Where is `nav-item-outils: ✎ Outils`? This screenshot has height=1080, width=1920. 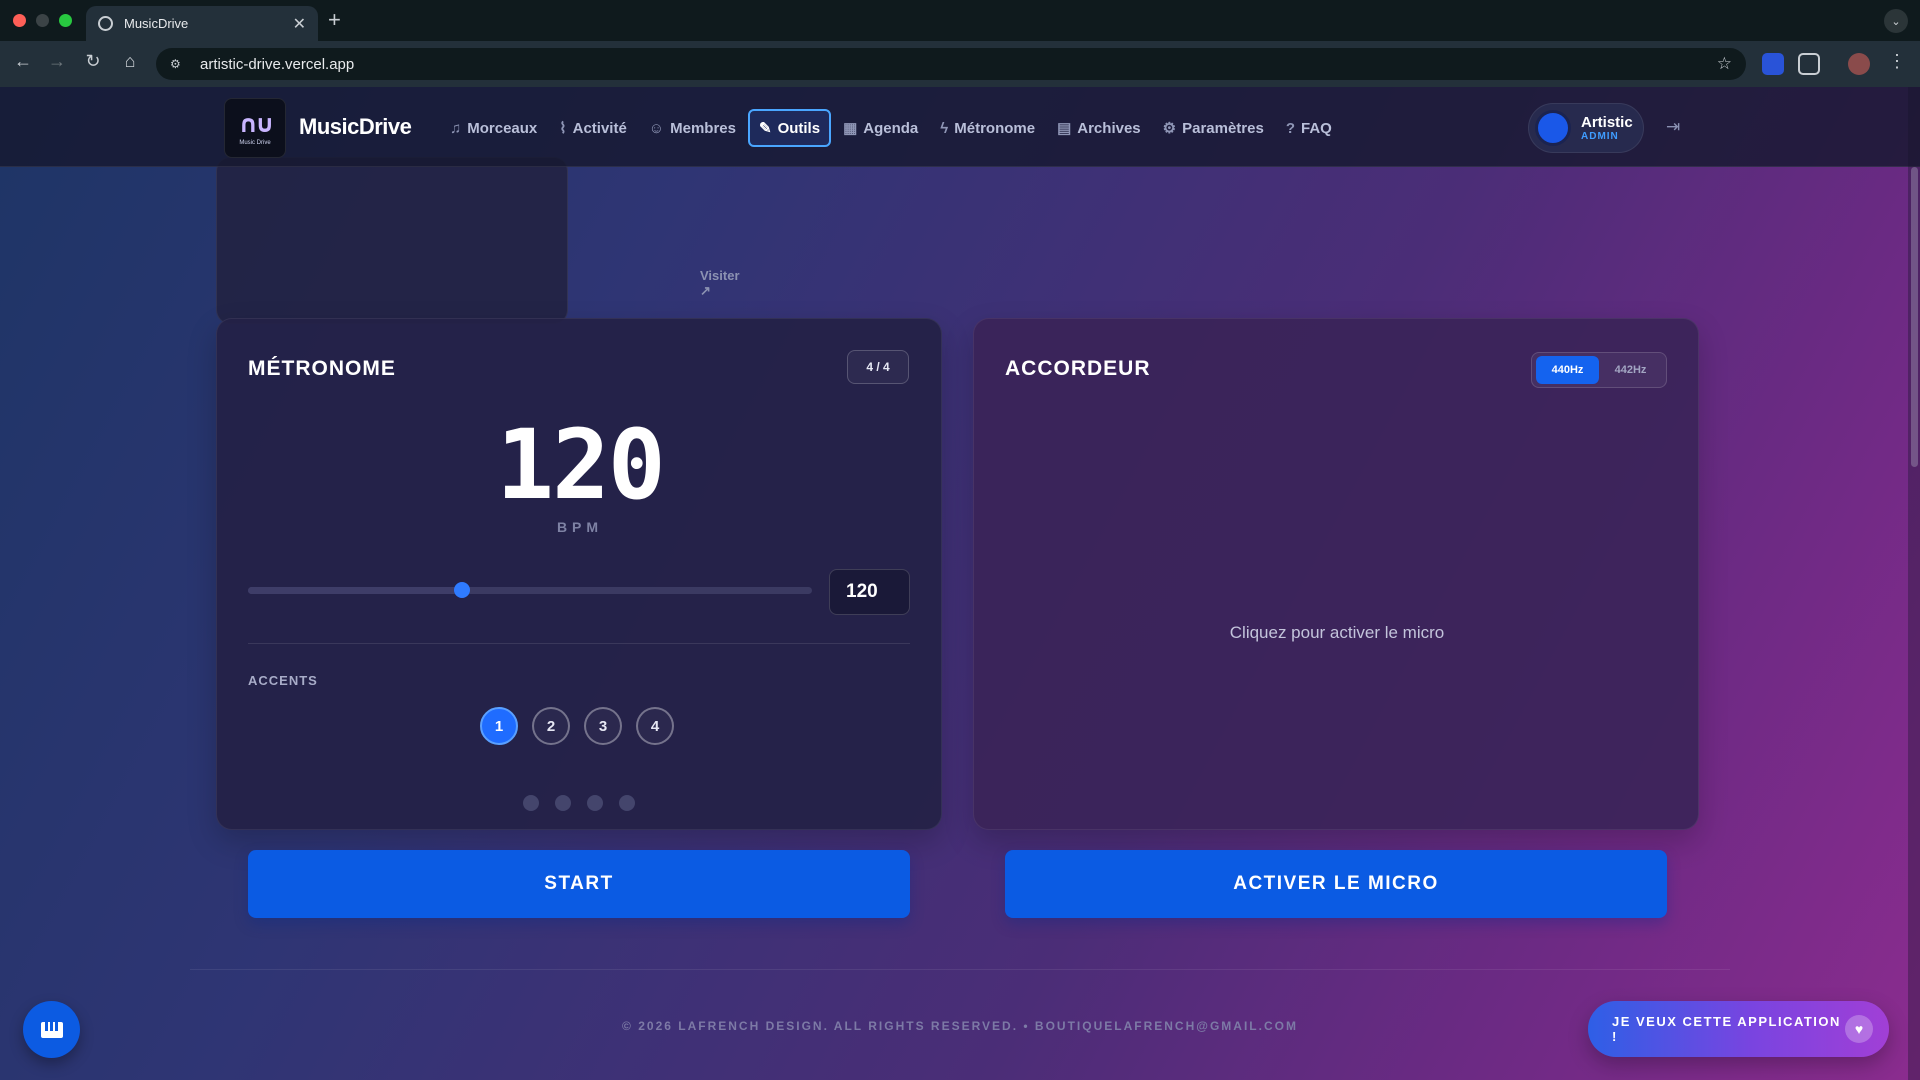
nav-item-outils: ✎ Outils is located at coordinates (789, 128).